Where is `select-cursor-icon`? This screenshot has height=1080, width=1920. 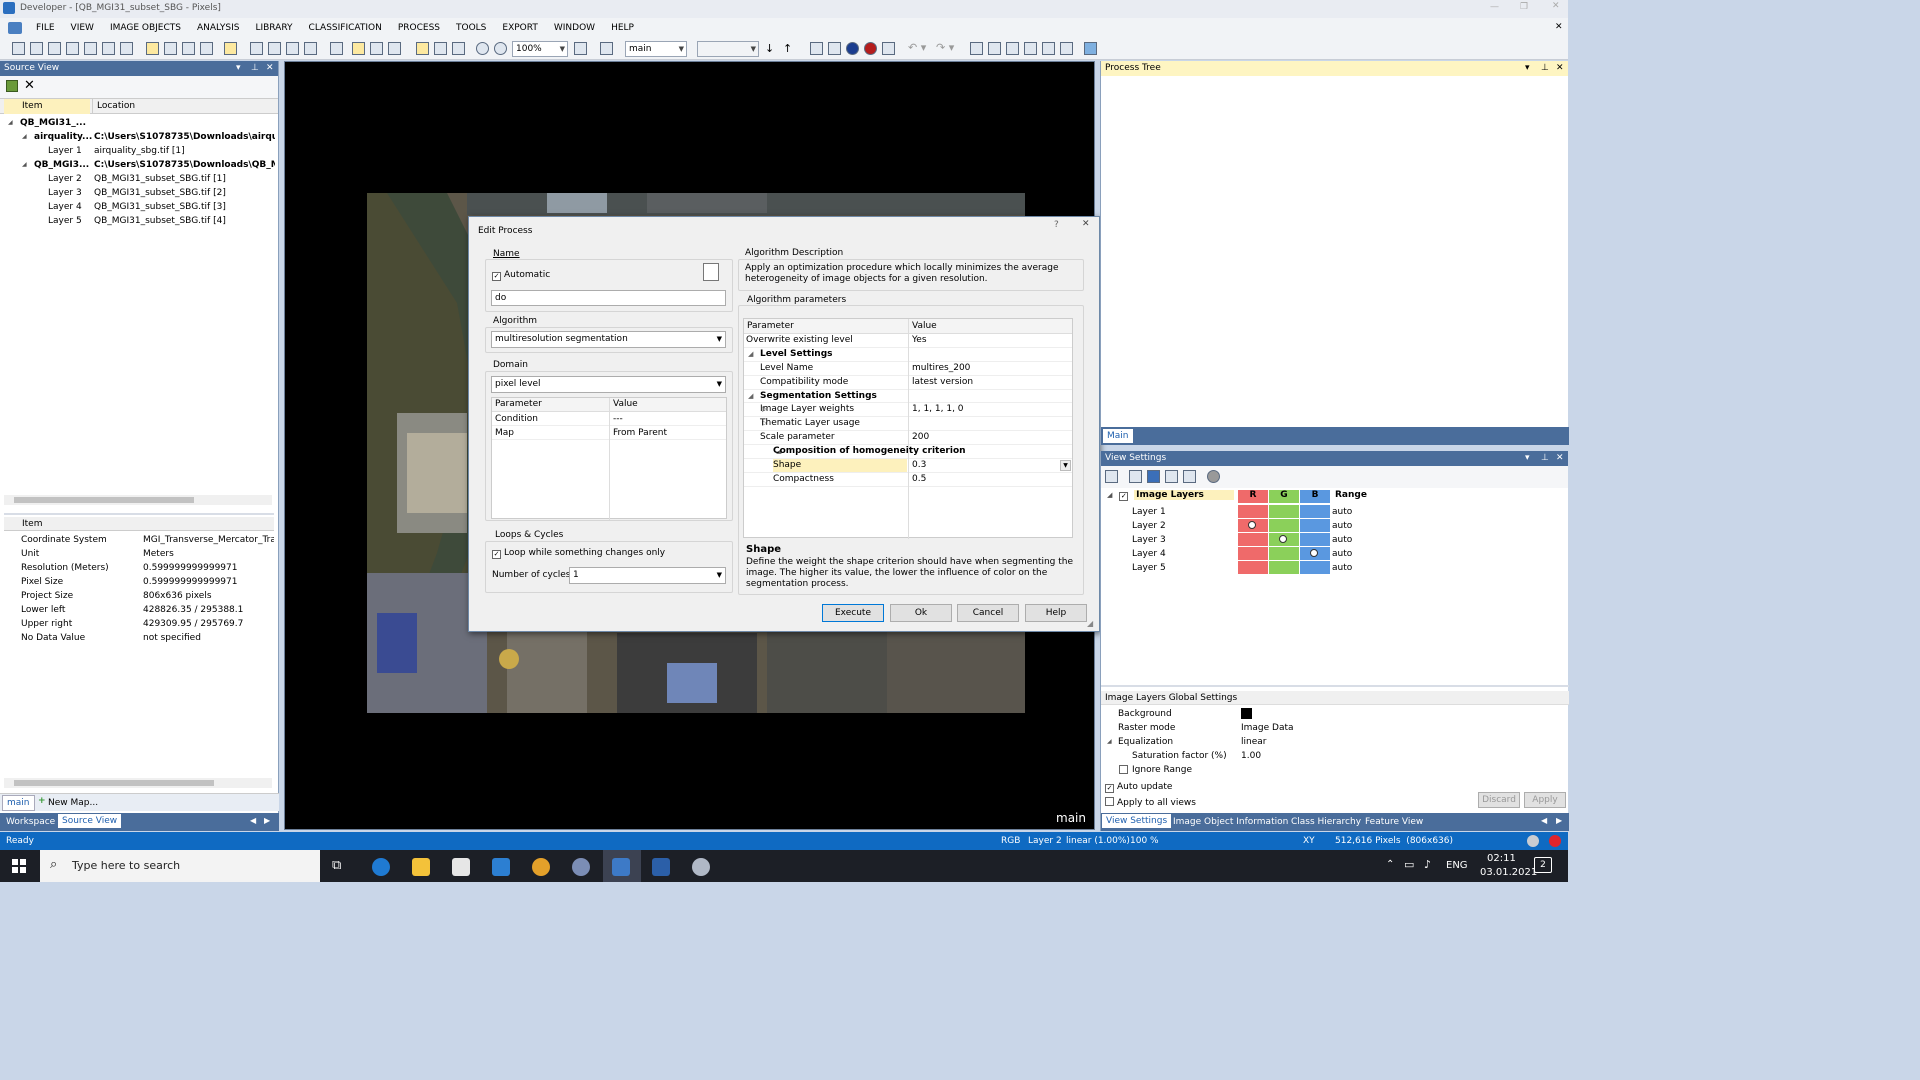 select-cursor-icon is located at coordinates (422, 48).